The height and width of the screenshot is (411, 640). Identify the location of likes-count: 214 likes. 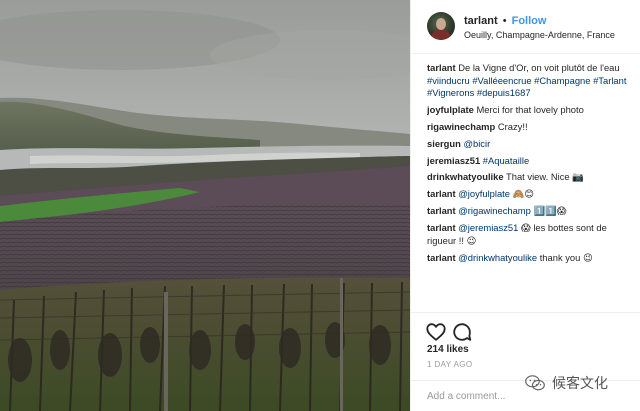
(448, 349).